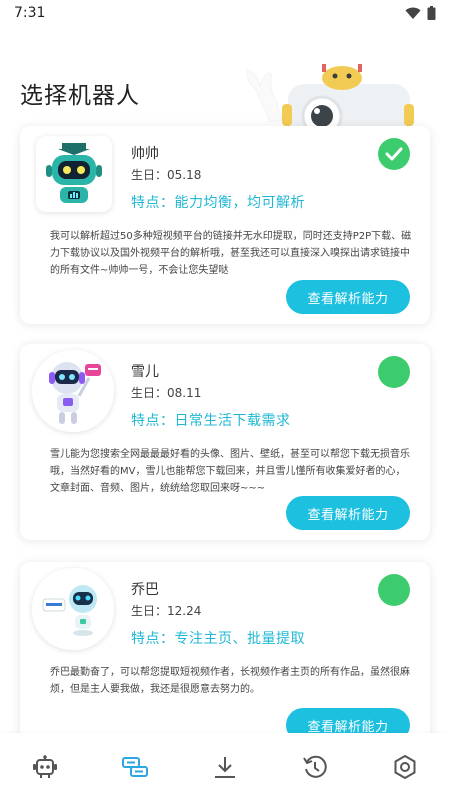  I want to click on status-time: 7:31, so click(30, 13).